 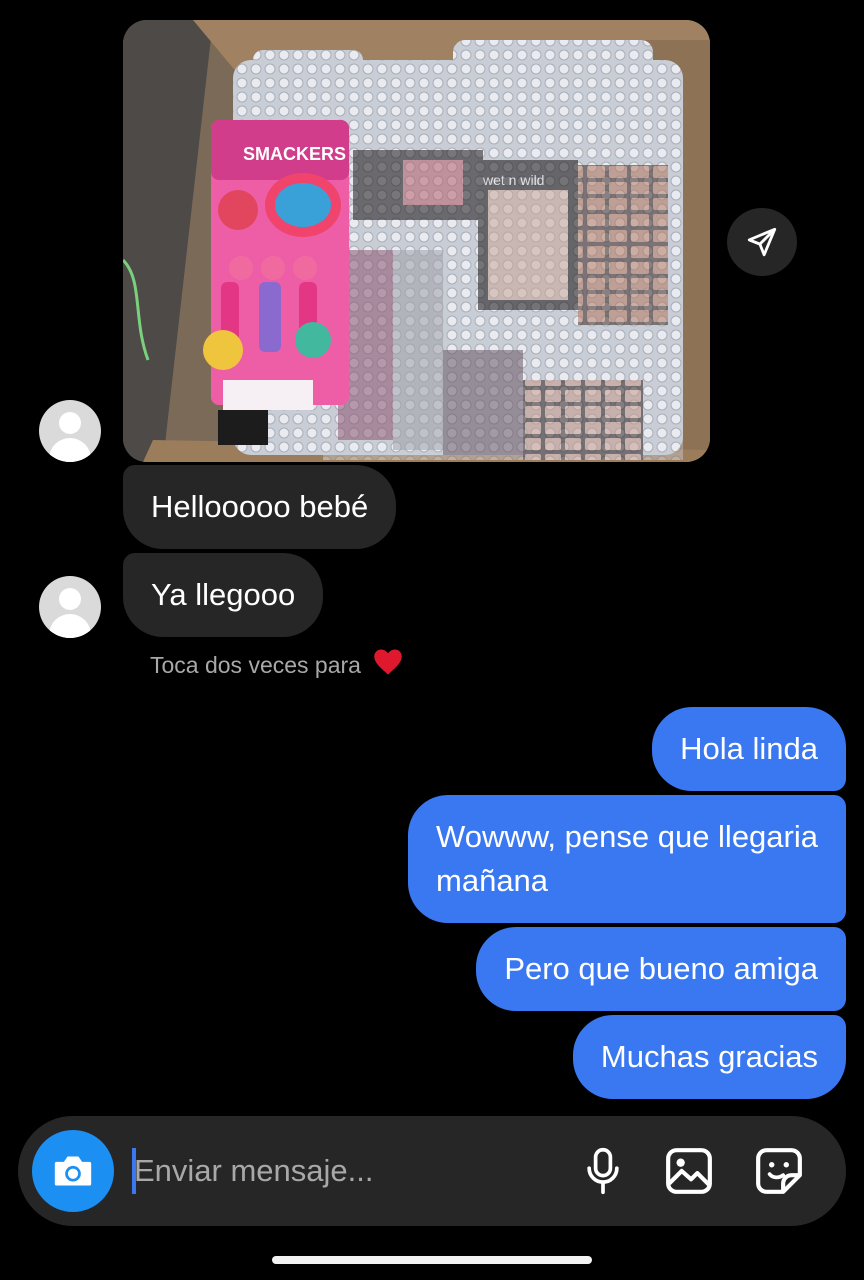 I want to click on message-text: Wowww, pense que llegaria, so click(x=627, y=836).